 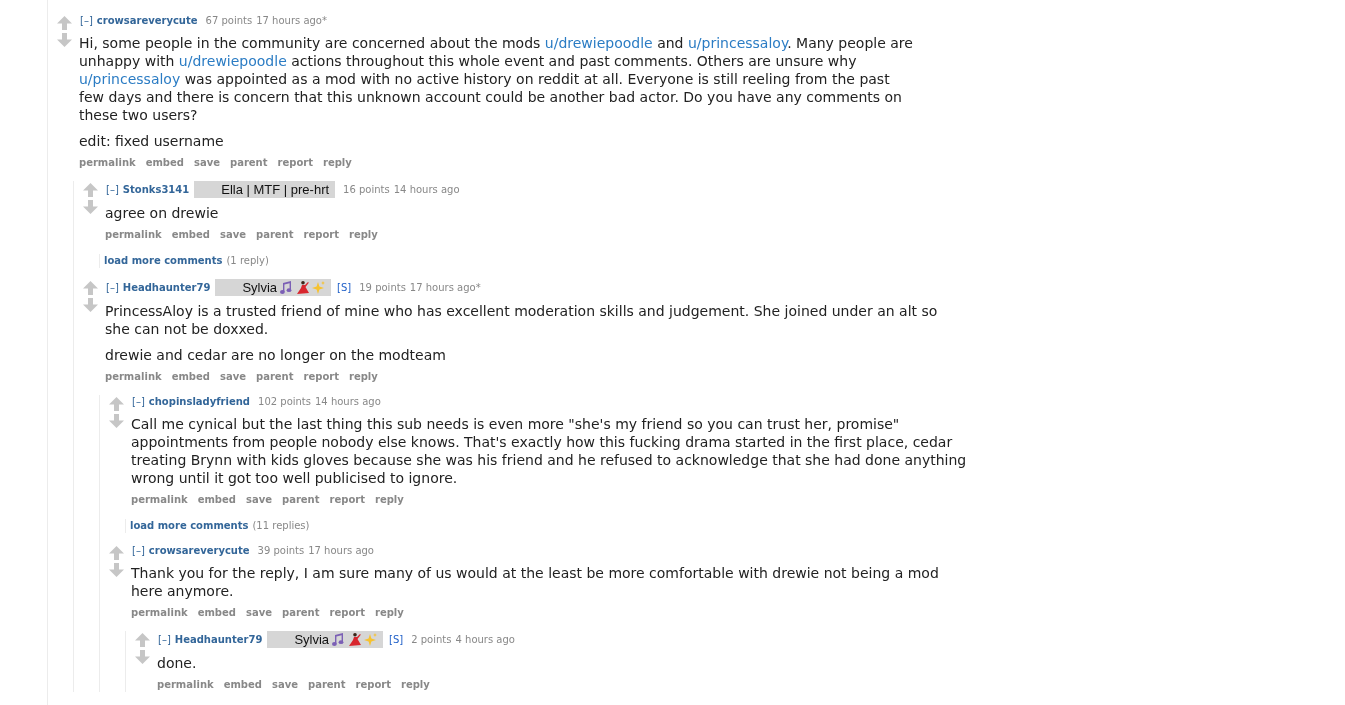 I want to click on comment-text: PrincessAloy is a trusted friend of mine who has excellent moderation skills and judgement. She joined under an alt so she can not be doxxed., so click(x=522, y=320).